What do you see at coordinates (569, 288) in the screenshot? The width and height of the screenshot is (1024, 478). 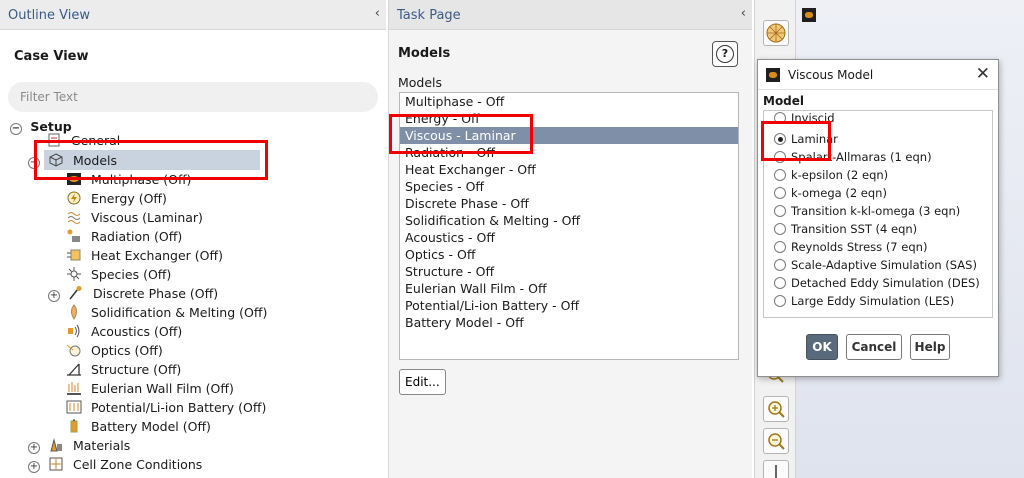 I see `list-item: Eulerian Wall Film - Off` at bounding box center [569, 288].